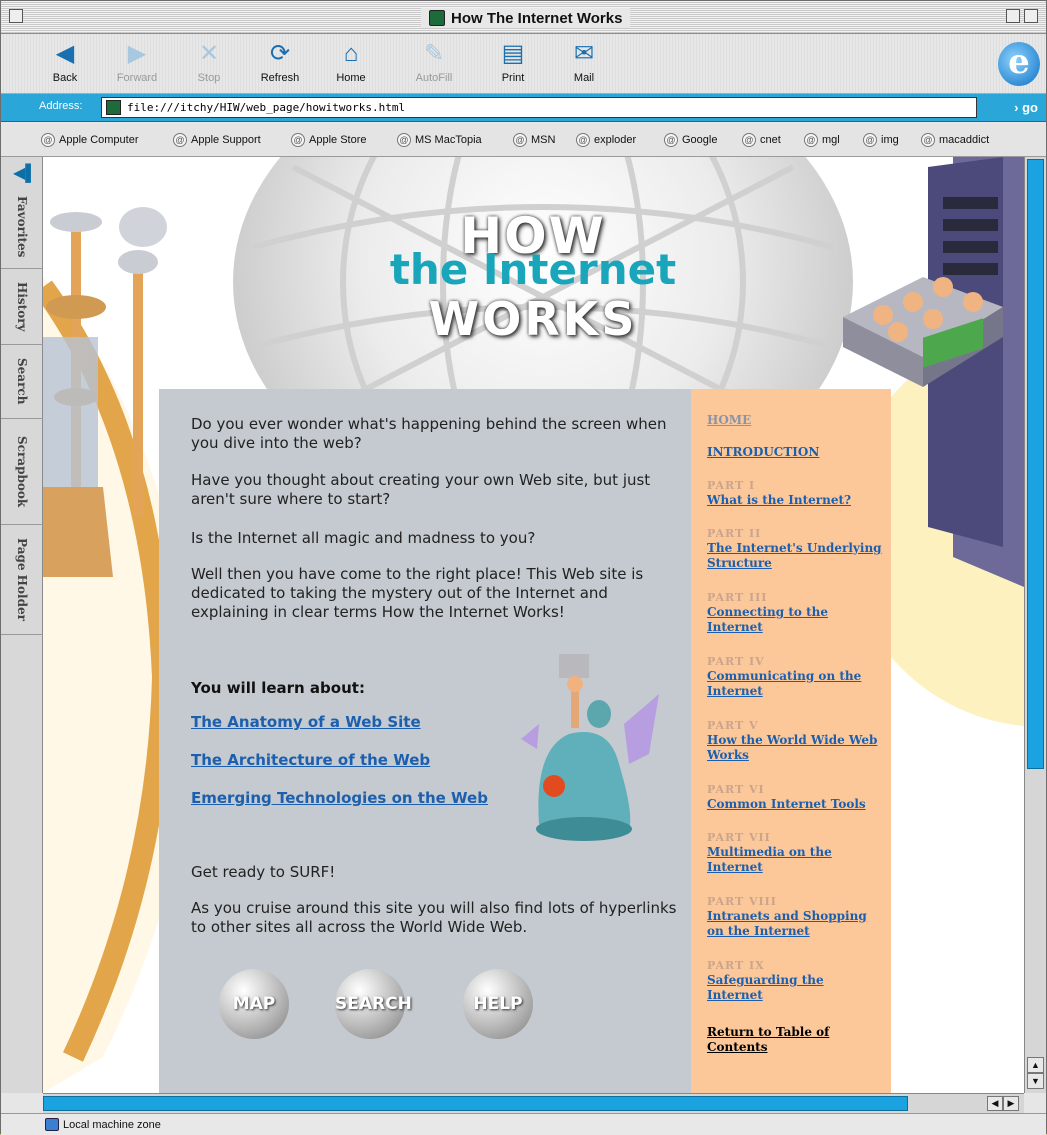  What do you see at coordinates (733, 725) in the screenshot?
I see `part-label: PART V` at bounding box center [733, 725].